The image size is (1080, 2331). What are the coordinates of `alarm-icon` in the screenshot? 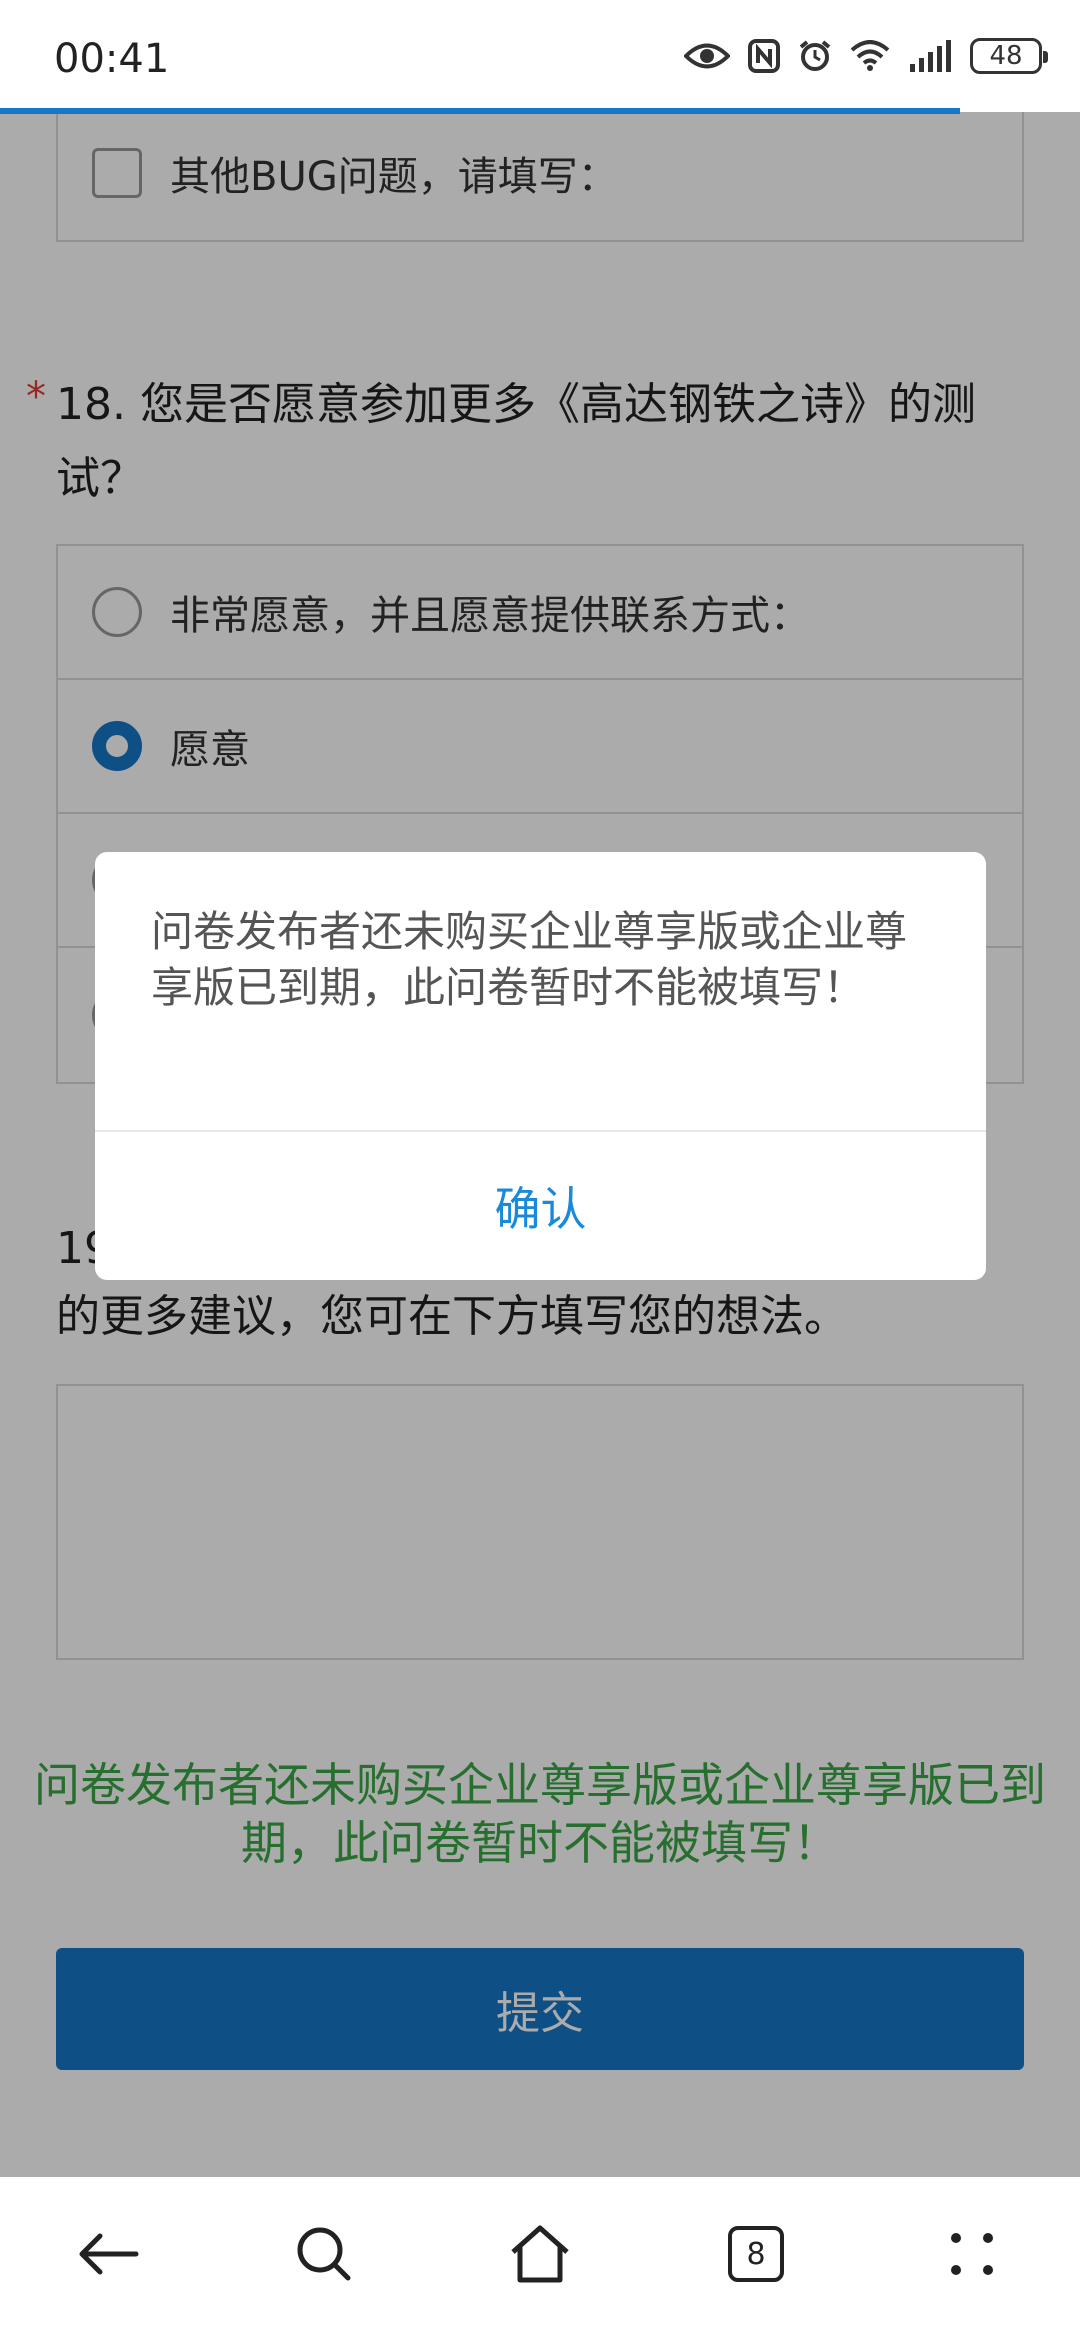 It's located at (815, 56).